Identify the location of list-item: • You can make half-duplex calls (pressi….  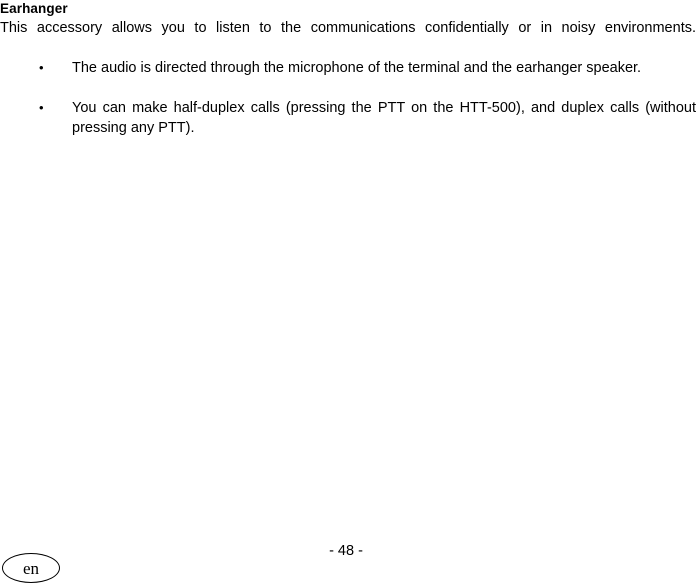
(348, 128).